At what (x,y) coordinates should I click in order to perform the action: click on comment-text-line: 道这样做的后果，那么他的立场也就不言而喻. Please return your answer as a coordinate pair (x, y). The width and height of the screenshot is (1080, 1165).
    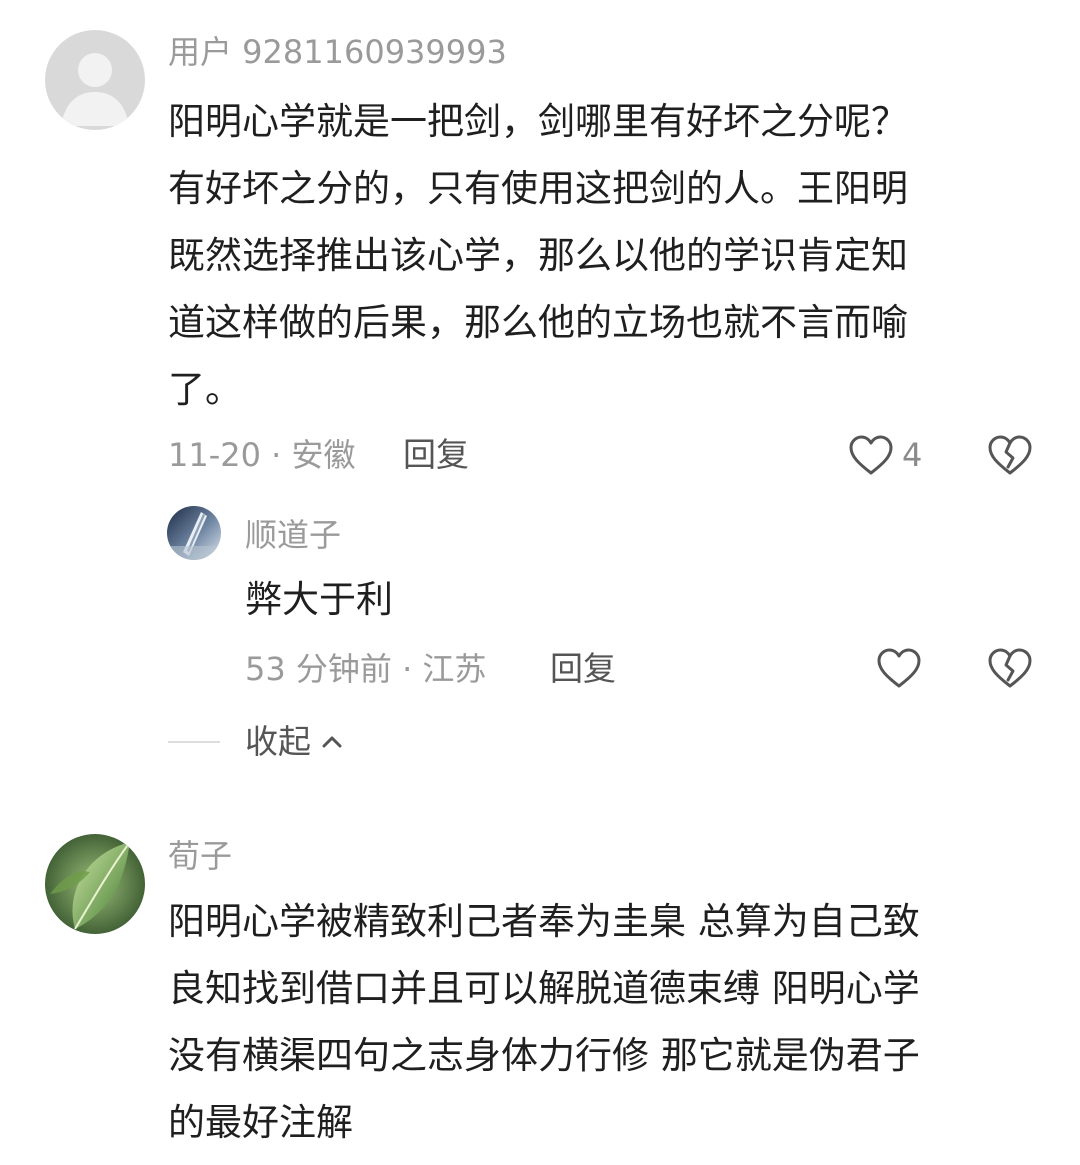
    Looking at the image, I should click on (538, 322).